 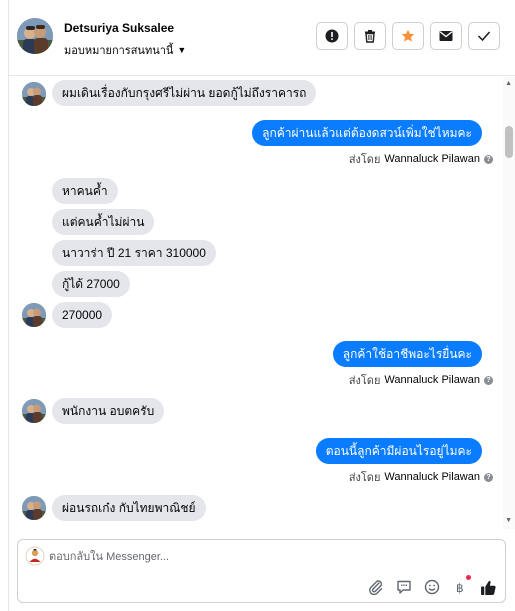 I want to click on incoming-message: 270000, so click(x=82, y=315).